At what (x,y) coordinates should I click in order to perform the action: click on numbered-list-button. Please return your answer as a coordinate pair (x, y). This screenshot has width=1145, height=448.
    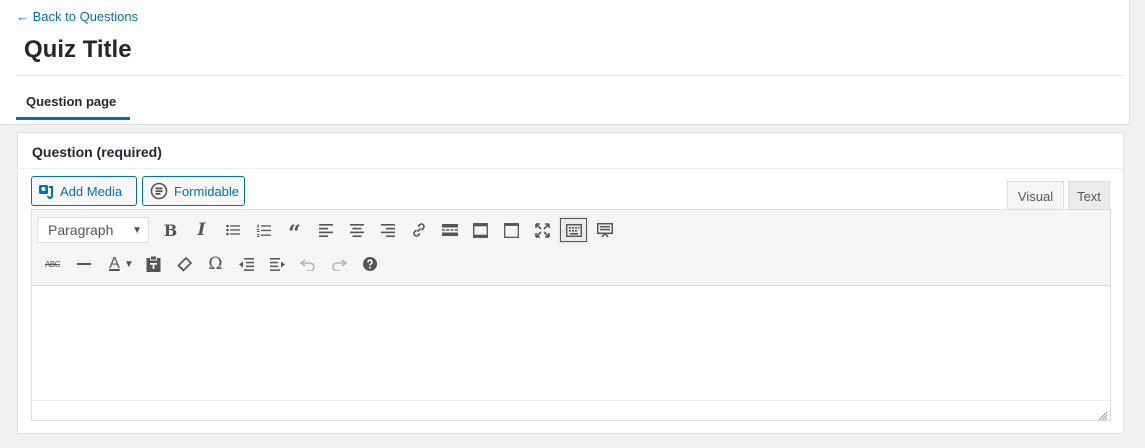
    Looking at the image, I should click on (263, 230).